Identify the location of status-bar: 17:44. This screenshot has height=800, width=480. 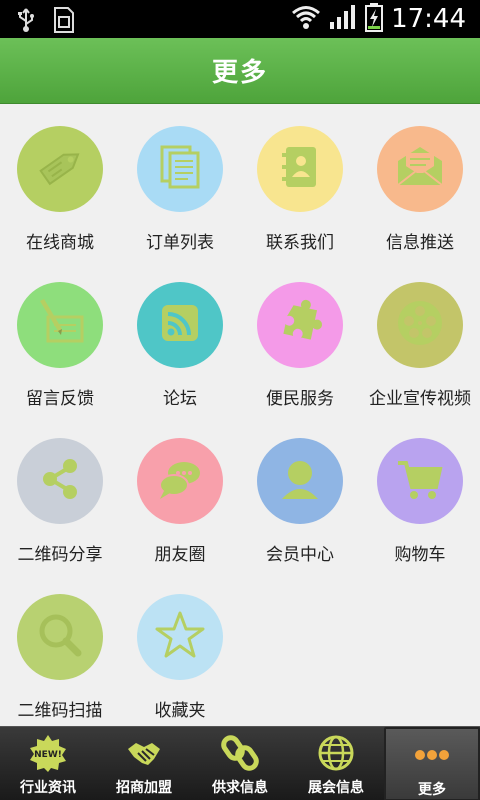
(240, 19).